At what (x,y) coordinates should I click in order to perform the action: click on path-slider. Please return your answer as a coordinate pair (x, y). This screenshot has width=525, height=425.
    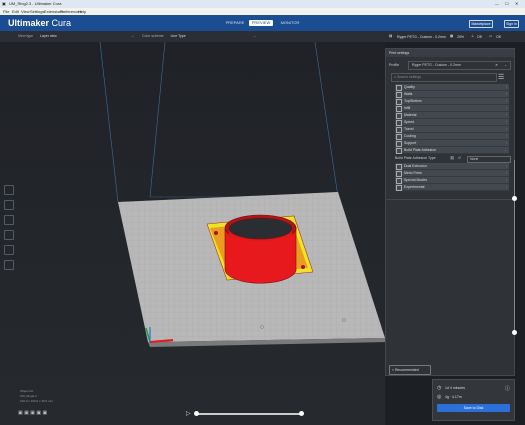
    Looking at the image, I should click on (249, 413).